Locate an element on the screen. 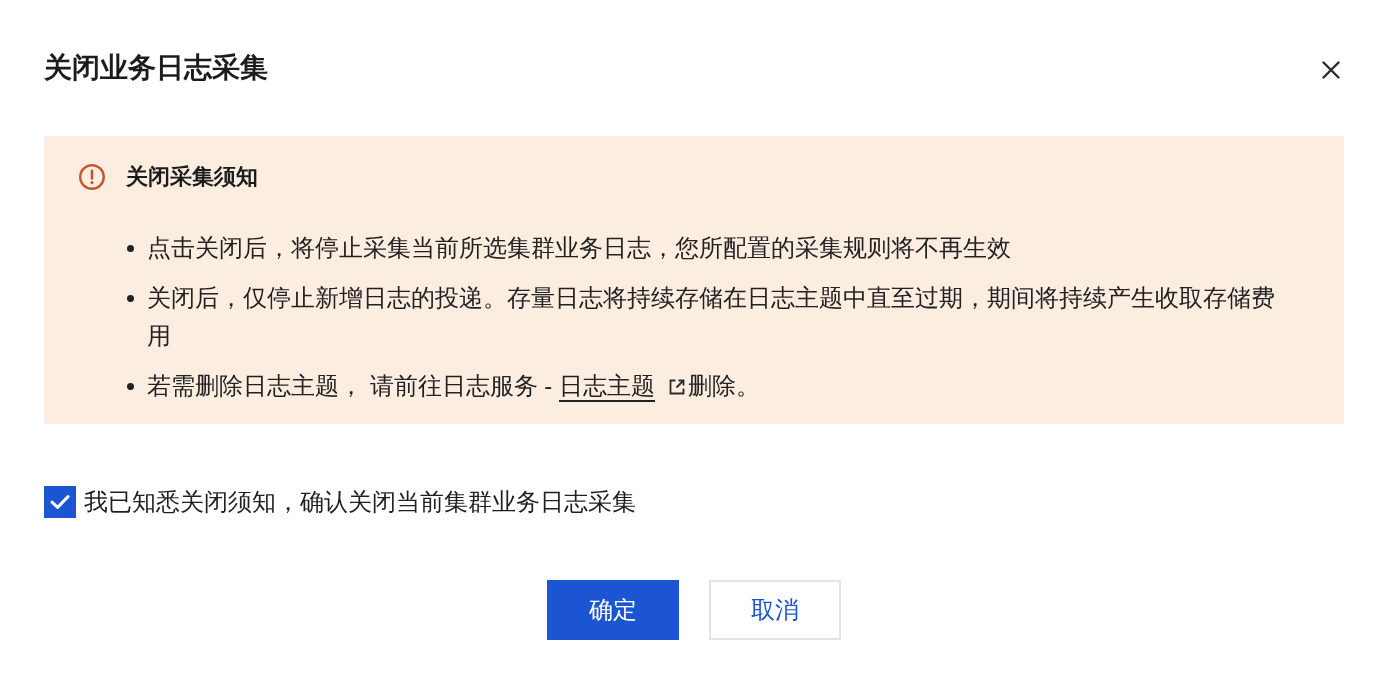 This screenshot has width=1388, height=688. checkbox is located at coordinates (60, 502).